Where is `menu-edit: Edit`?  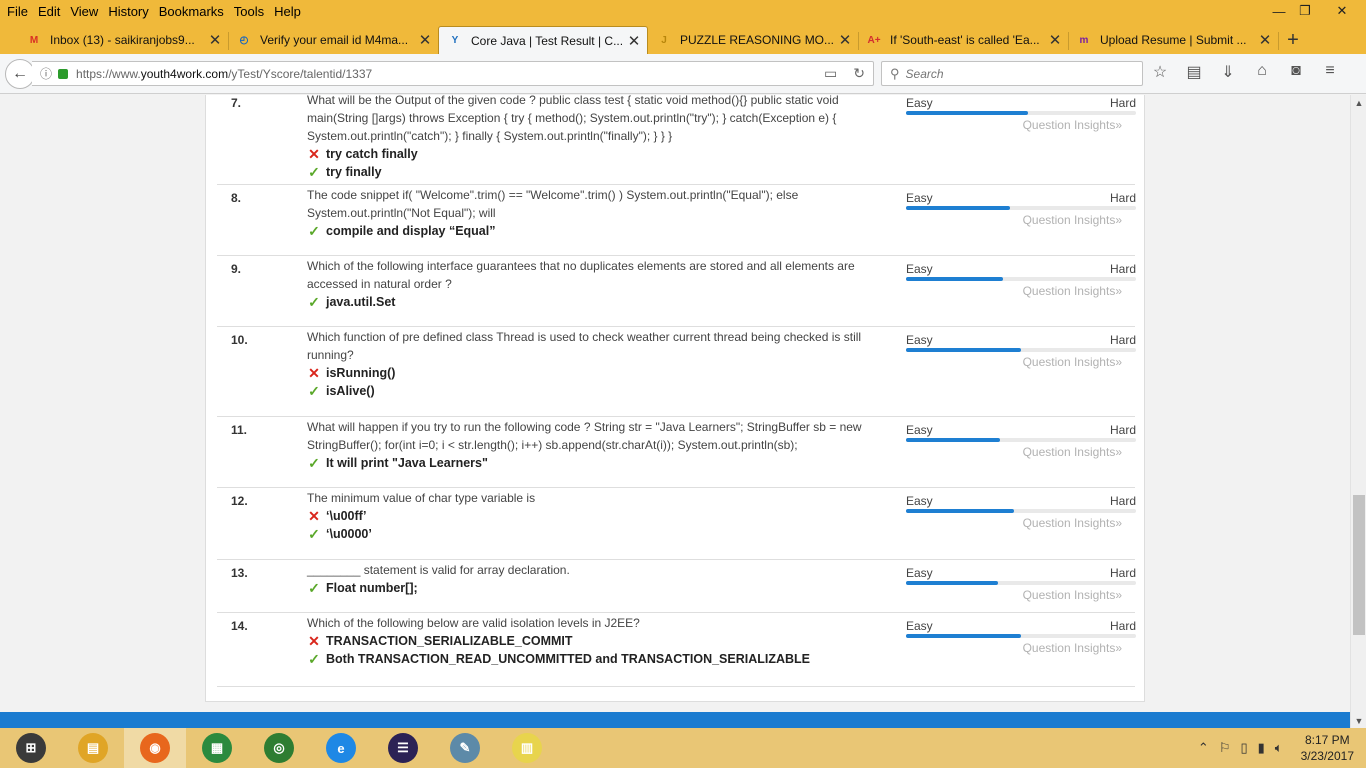
menu-edit: Edit is located at coordinates (49, 12).